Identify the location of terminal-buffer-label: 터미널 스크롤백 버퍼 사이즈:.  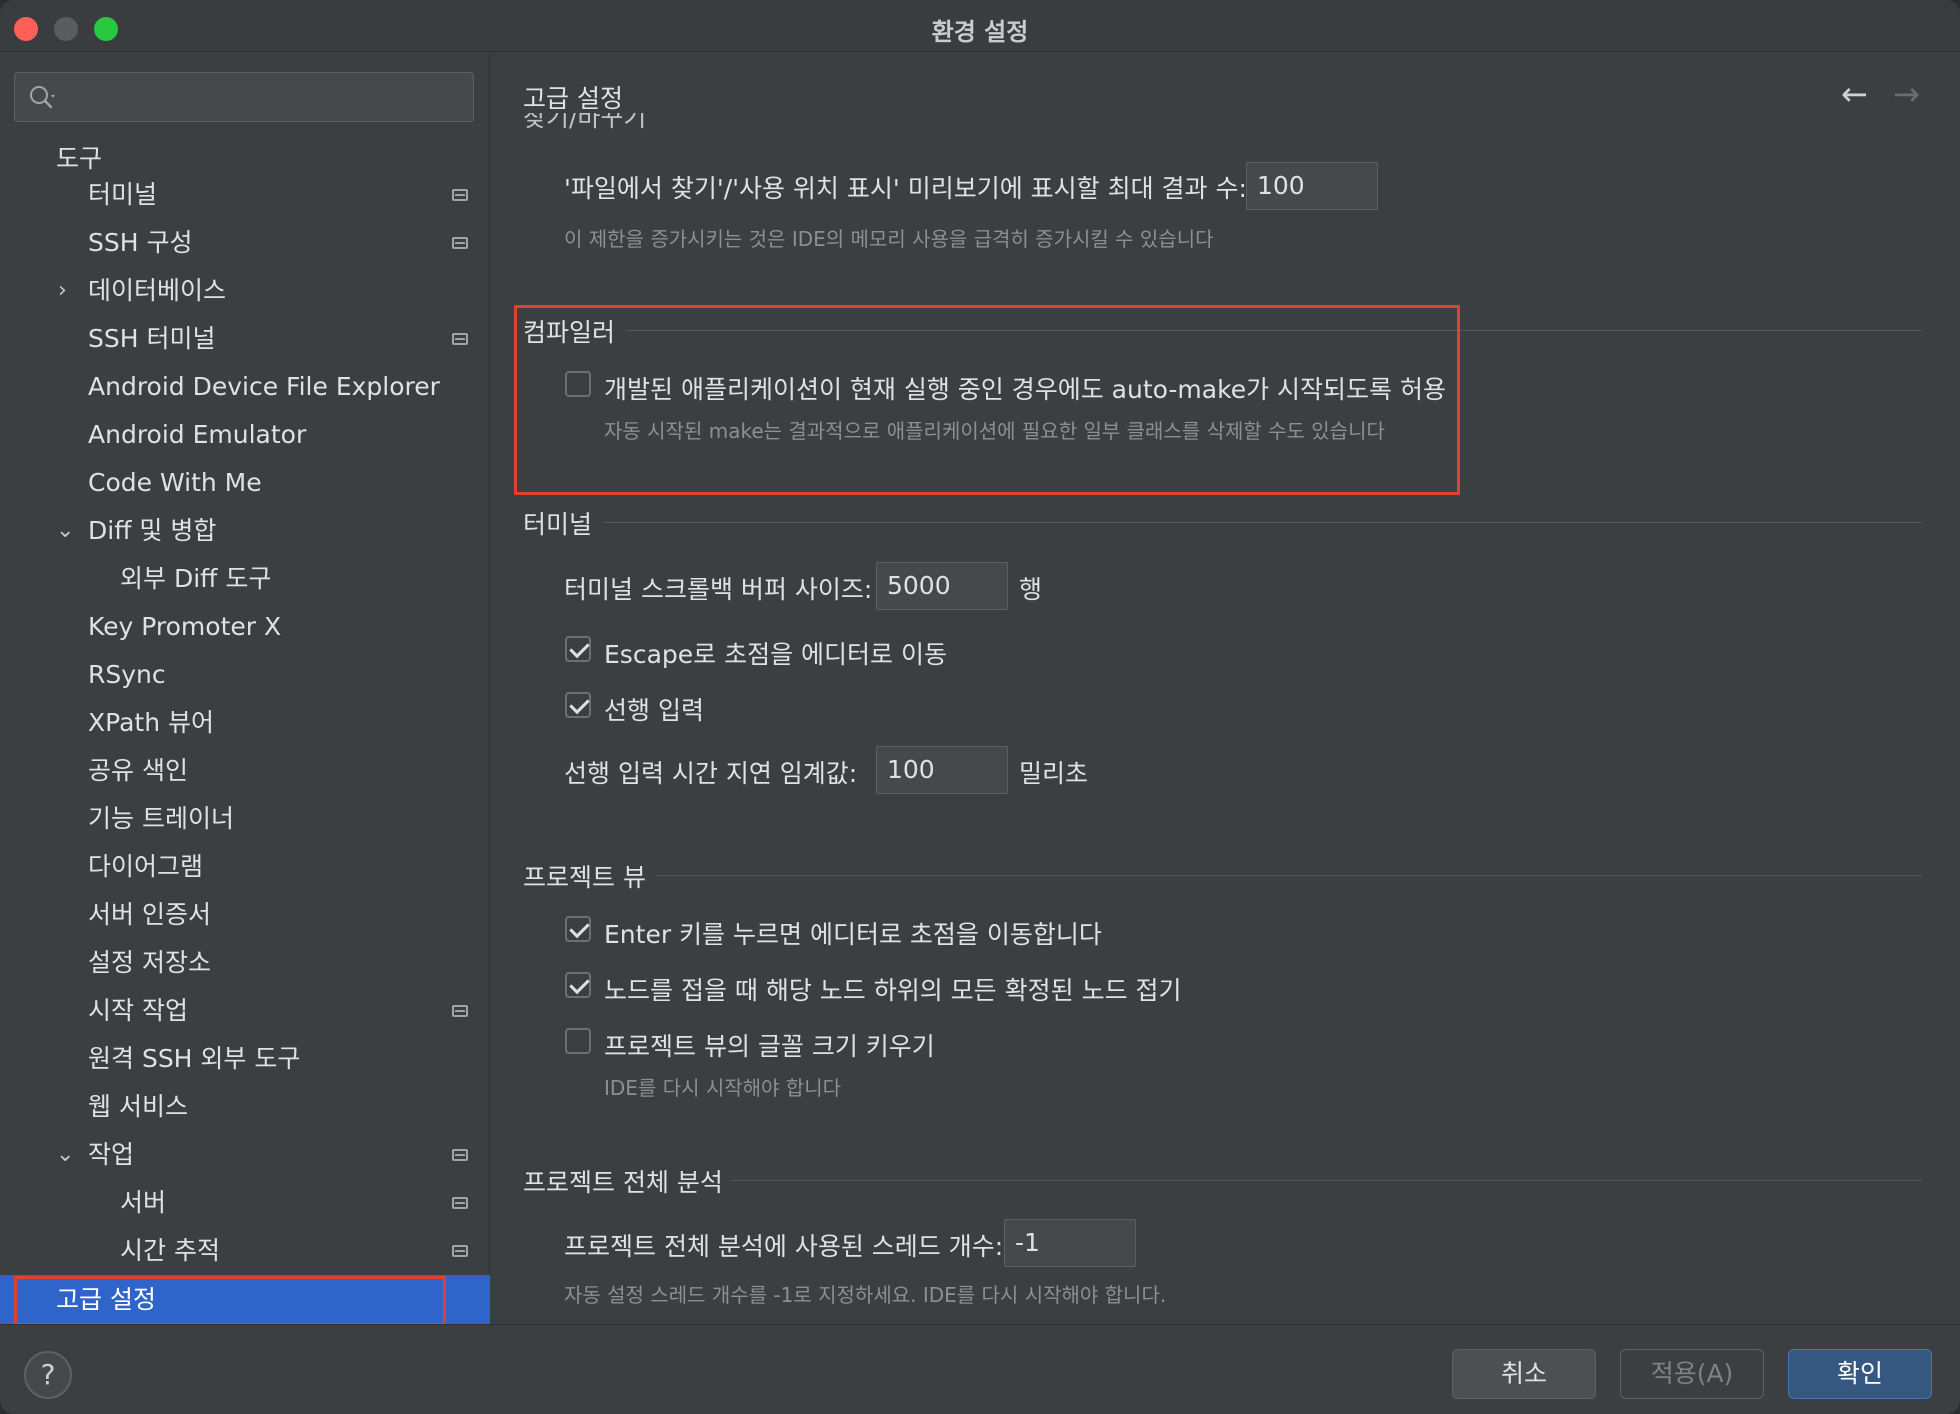
(718, 589).